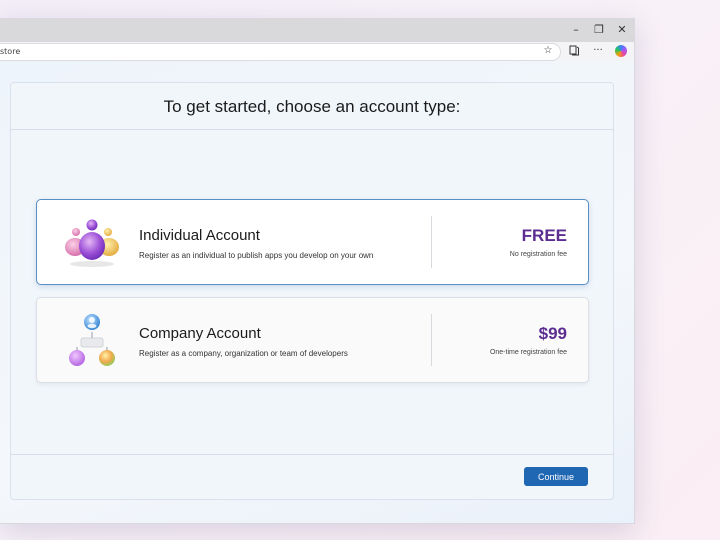 The height and width of the screenshot is (540, 720). Describe the element at coordinates (598, 51) in the screenshot. I see `more-icon: ···` at that location.